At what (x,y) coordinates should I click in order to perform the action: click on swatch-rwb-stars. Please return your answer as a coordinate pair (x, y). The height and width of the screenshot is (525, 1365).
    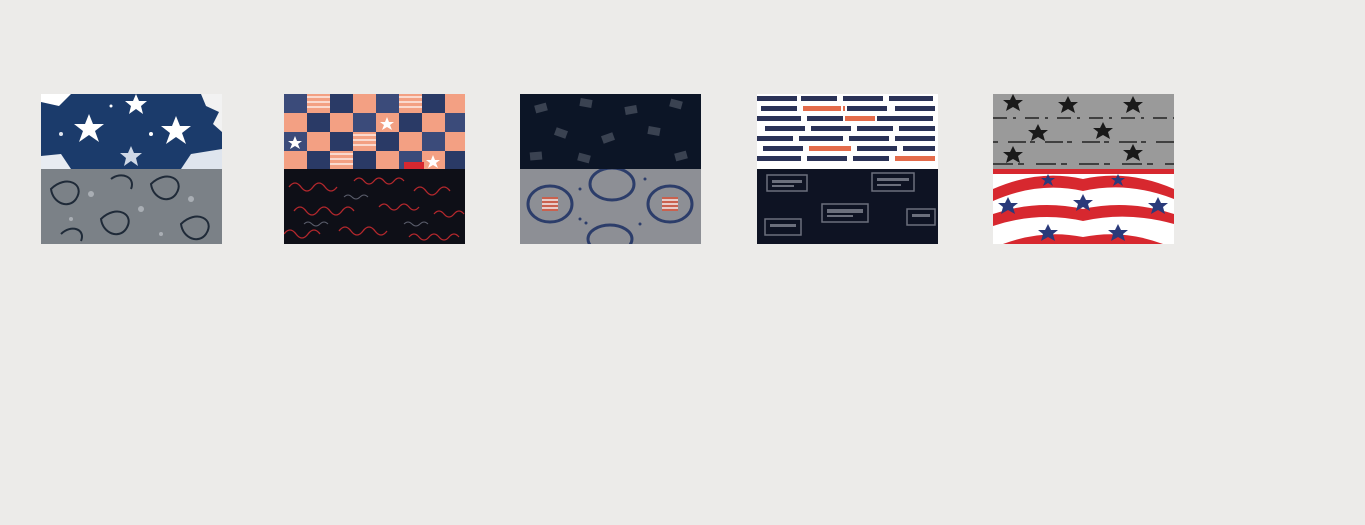
    Looking at the image, I should click on (1083, 206).